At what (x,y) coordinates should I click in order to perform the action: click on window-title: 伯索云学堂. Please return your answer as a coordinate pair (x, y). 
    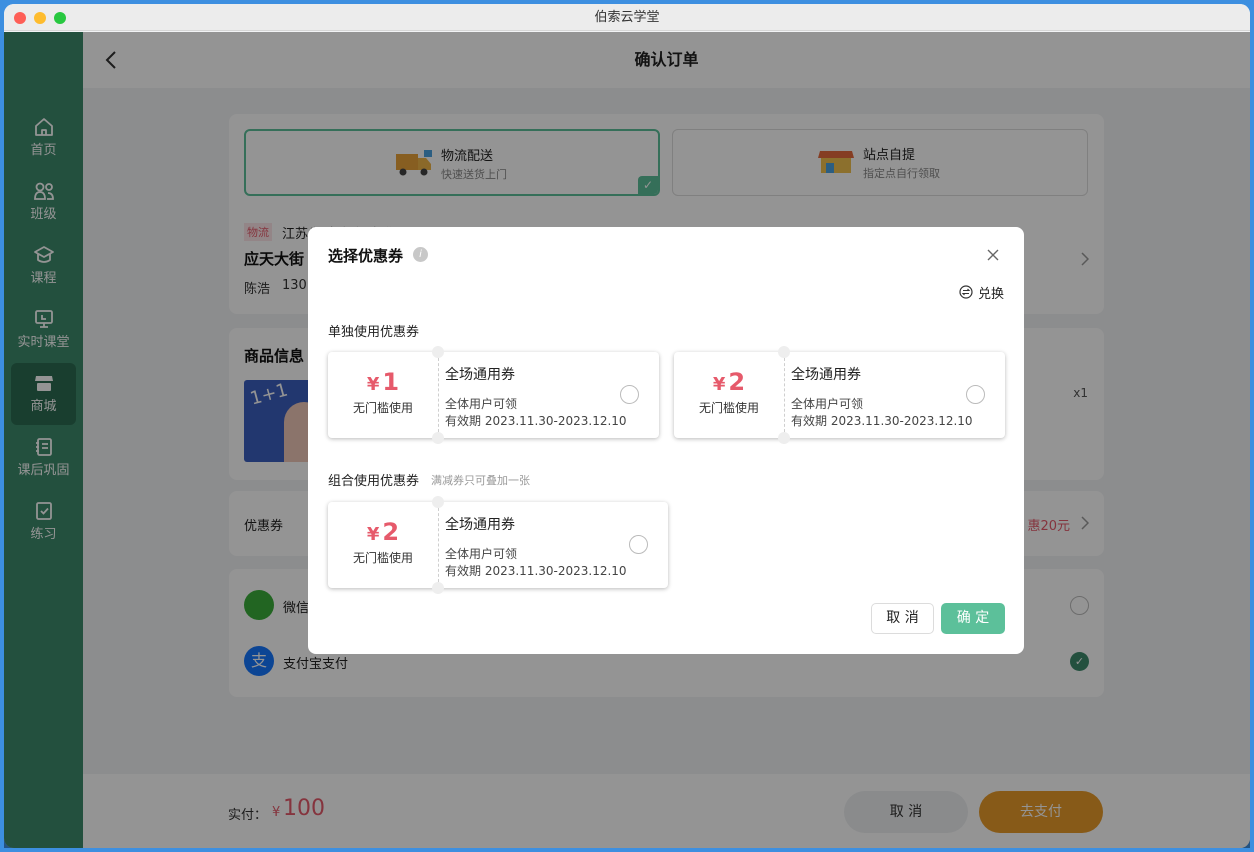
    Looking at the image, I should click on (627, 17).